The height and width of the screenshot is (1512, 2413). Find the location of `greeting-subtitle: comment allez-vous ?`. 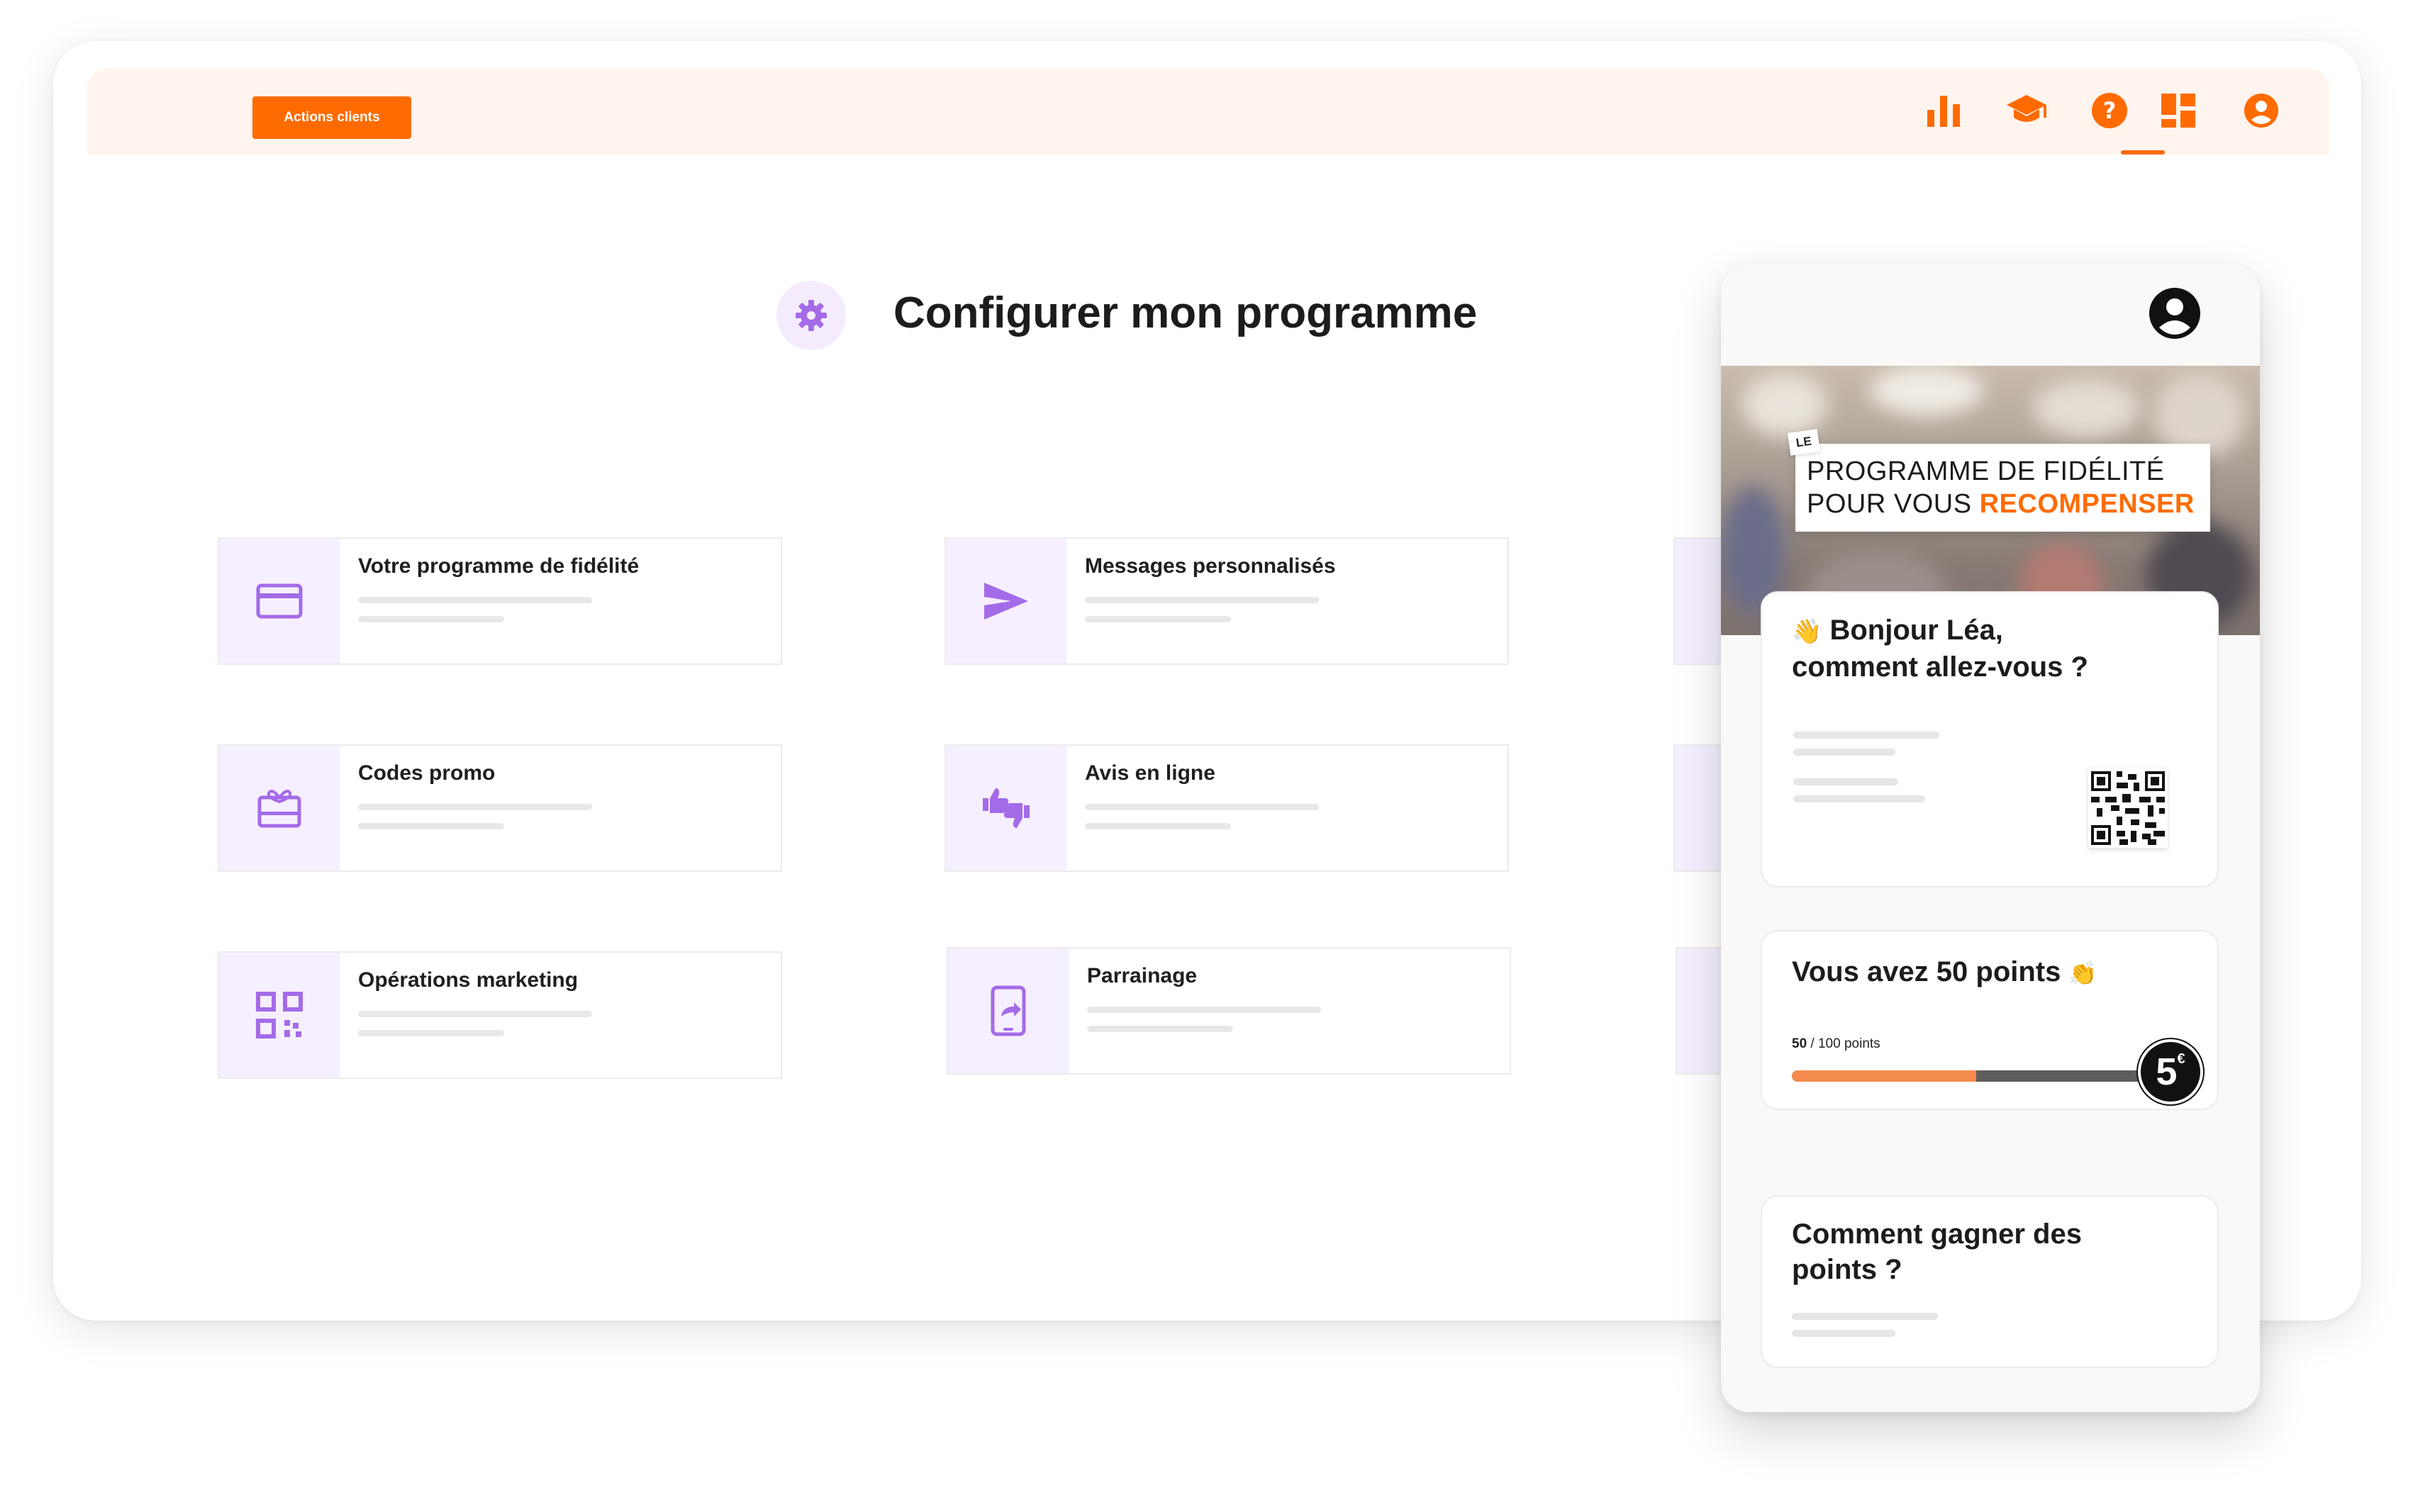

greeting-subtitle: comment allez-vous ? is located at coordinates (1940, 667).